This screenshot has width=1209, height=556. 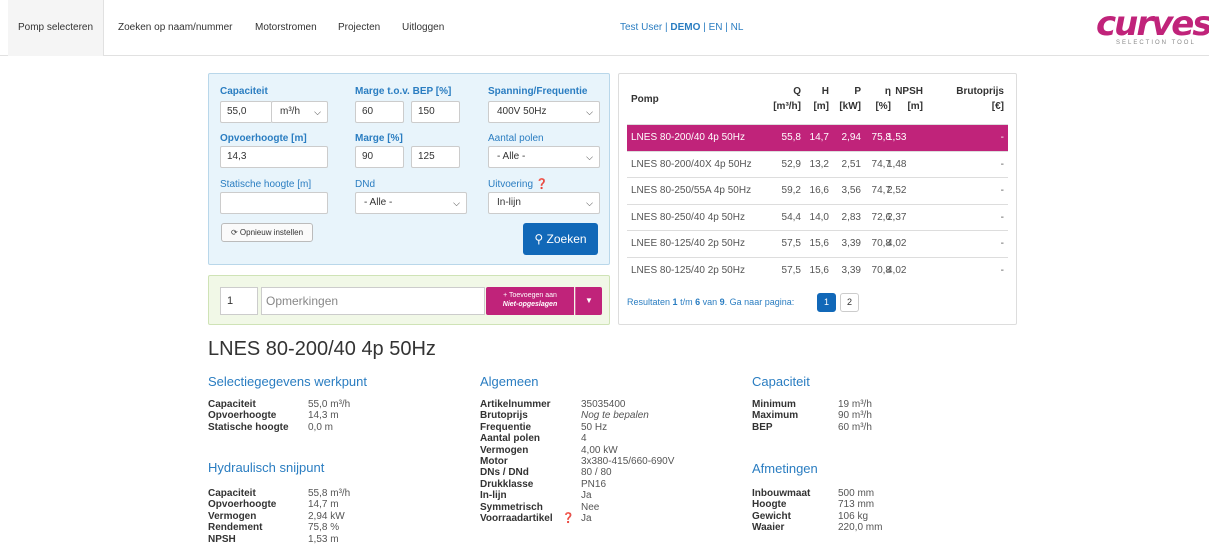 What do you see at coordinates (286, 28) in the screenshot?
I see `tab-motorstromen: Motorstromen` at bounding box center [286, 28].